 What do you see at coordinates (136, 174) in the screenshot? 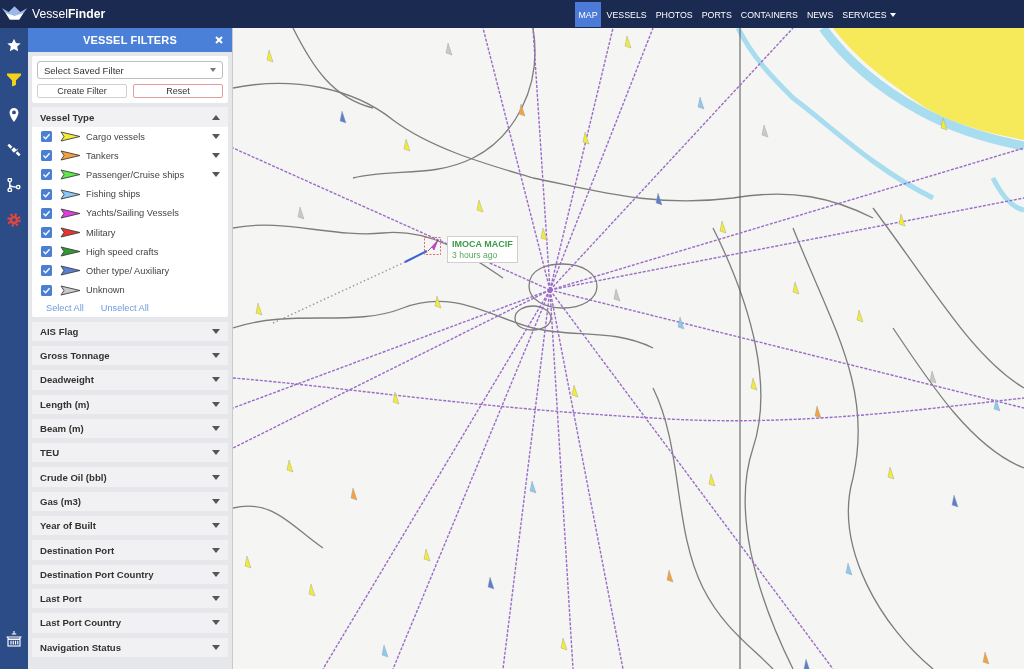
I see `vessel-type-label: Passenger/Cruise ships` at bounding box center [136, 174].